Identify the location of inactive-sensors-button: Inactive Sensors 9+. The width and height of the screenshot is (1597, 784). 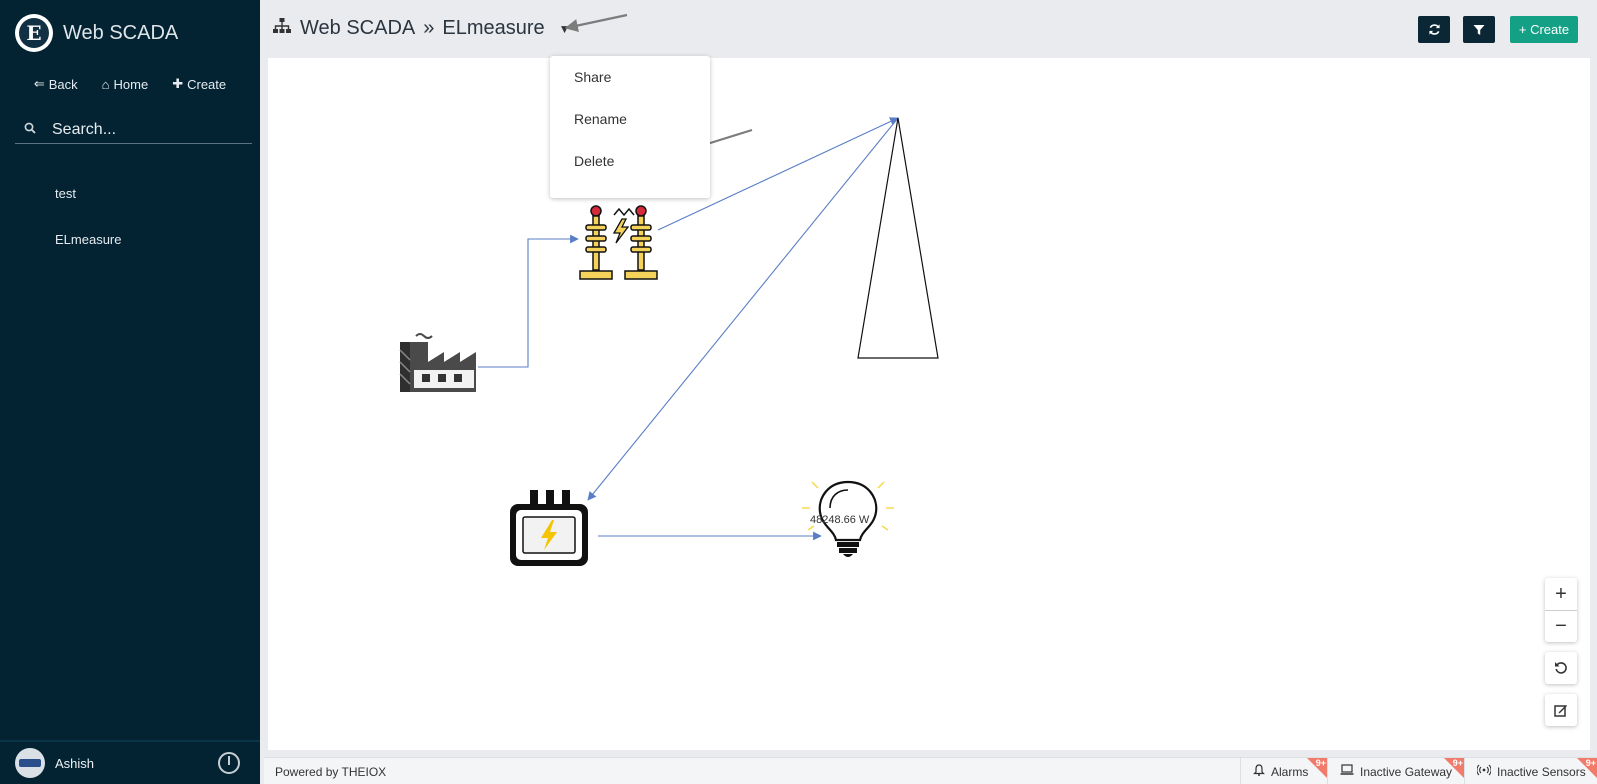
(1530, 771).